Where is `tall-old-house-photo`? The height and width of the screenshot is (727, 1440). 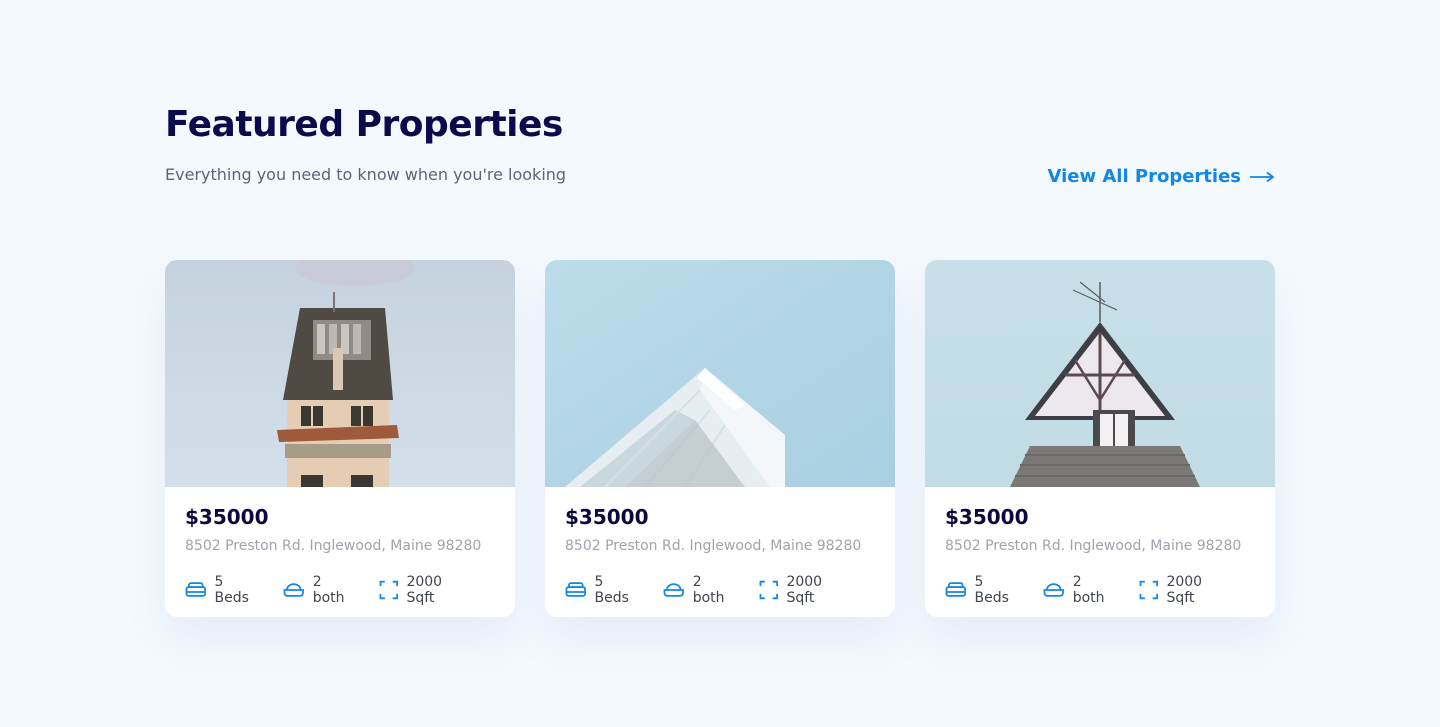
tall-old-house-photo is located at coordinates (340, 373).